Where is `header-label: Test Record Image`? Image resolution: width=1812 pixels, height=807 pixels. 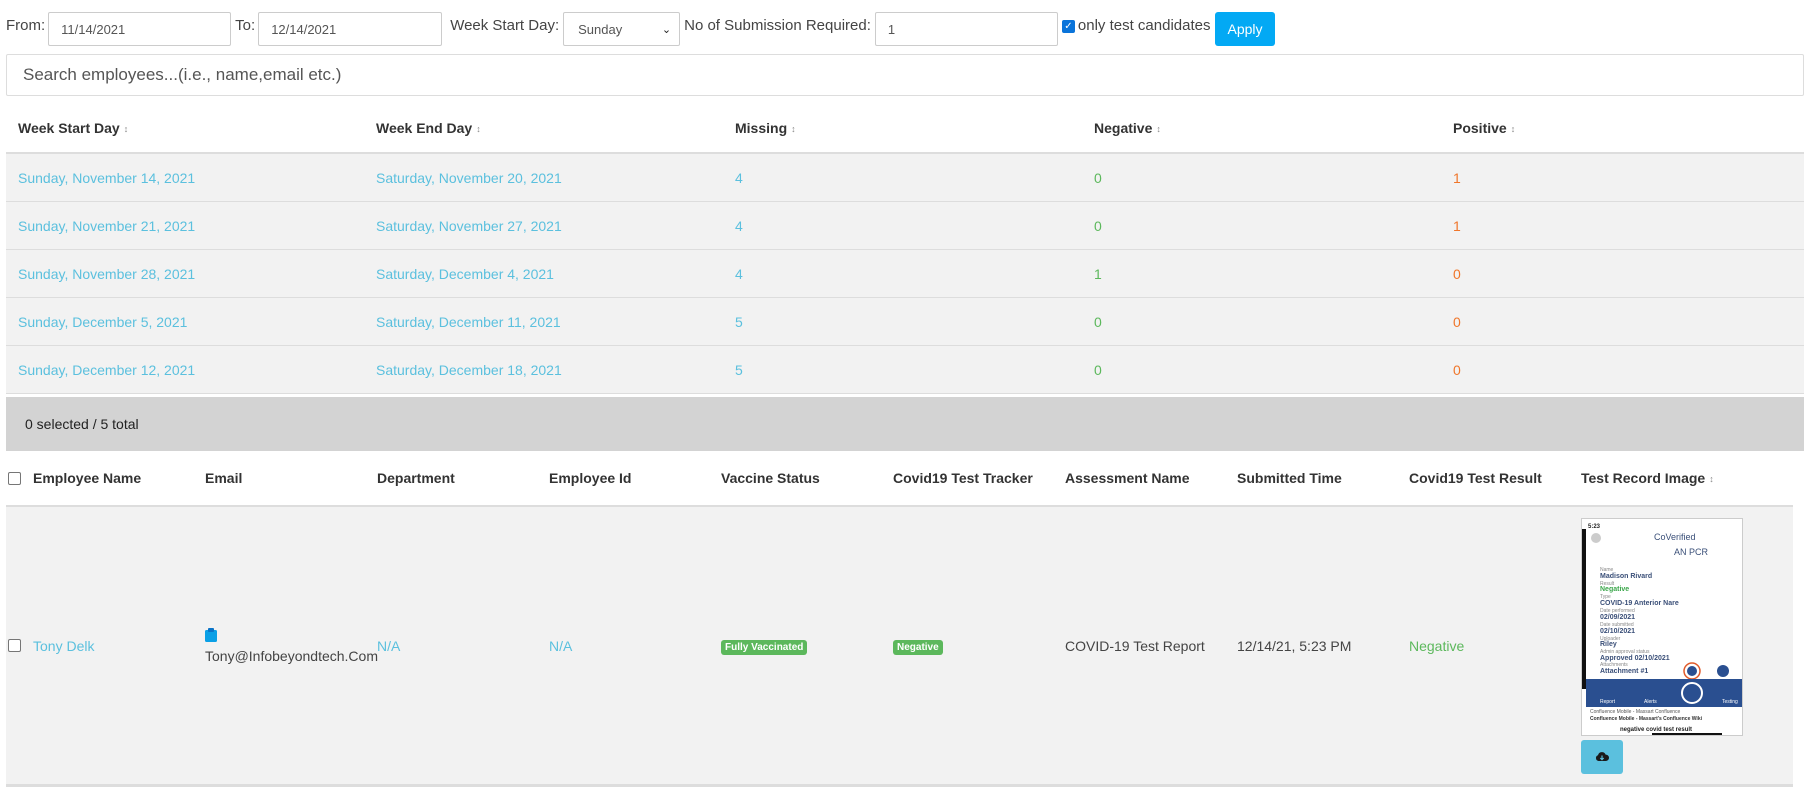 header-label: Test Record Image is located at coordinates (1643, 478).